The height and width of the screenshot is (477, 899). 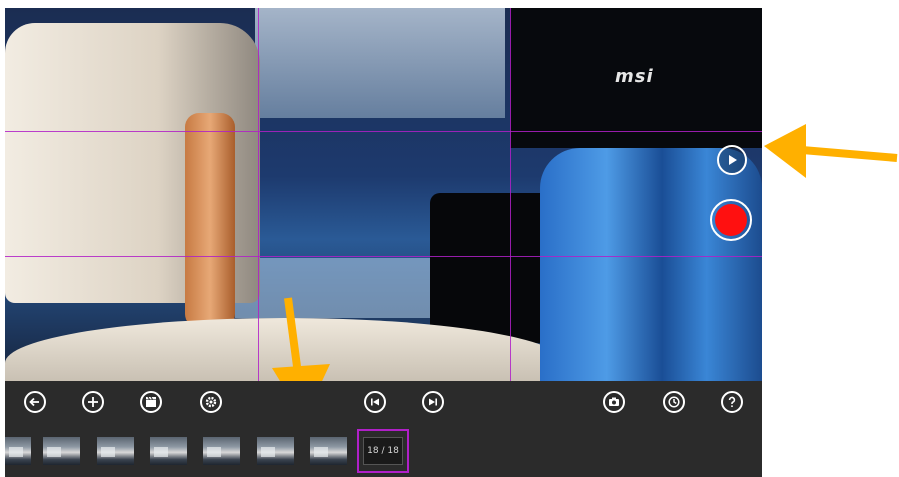 I want to click on timer-button, so click(x=674, y=402).